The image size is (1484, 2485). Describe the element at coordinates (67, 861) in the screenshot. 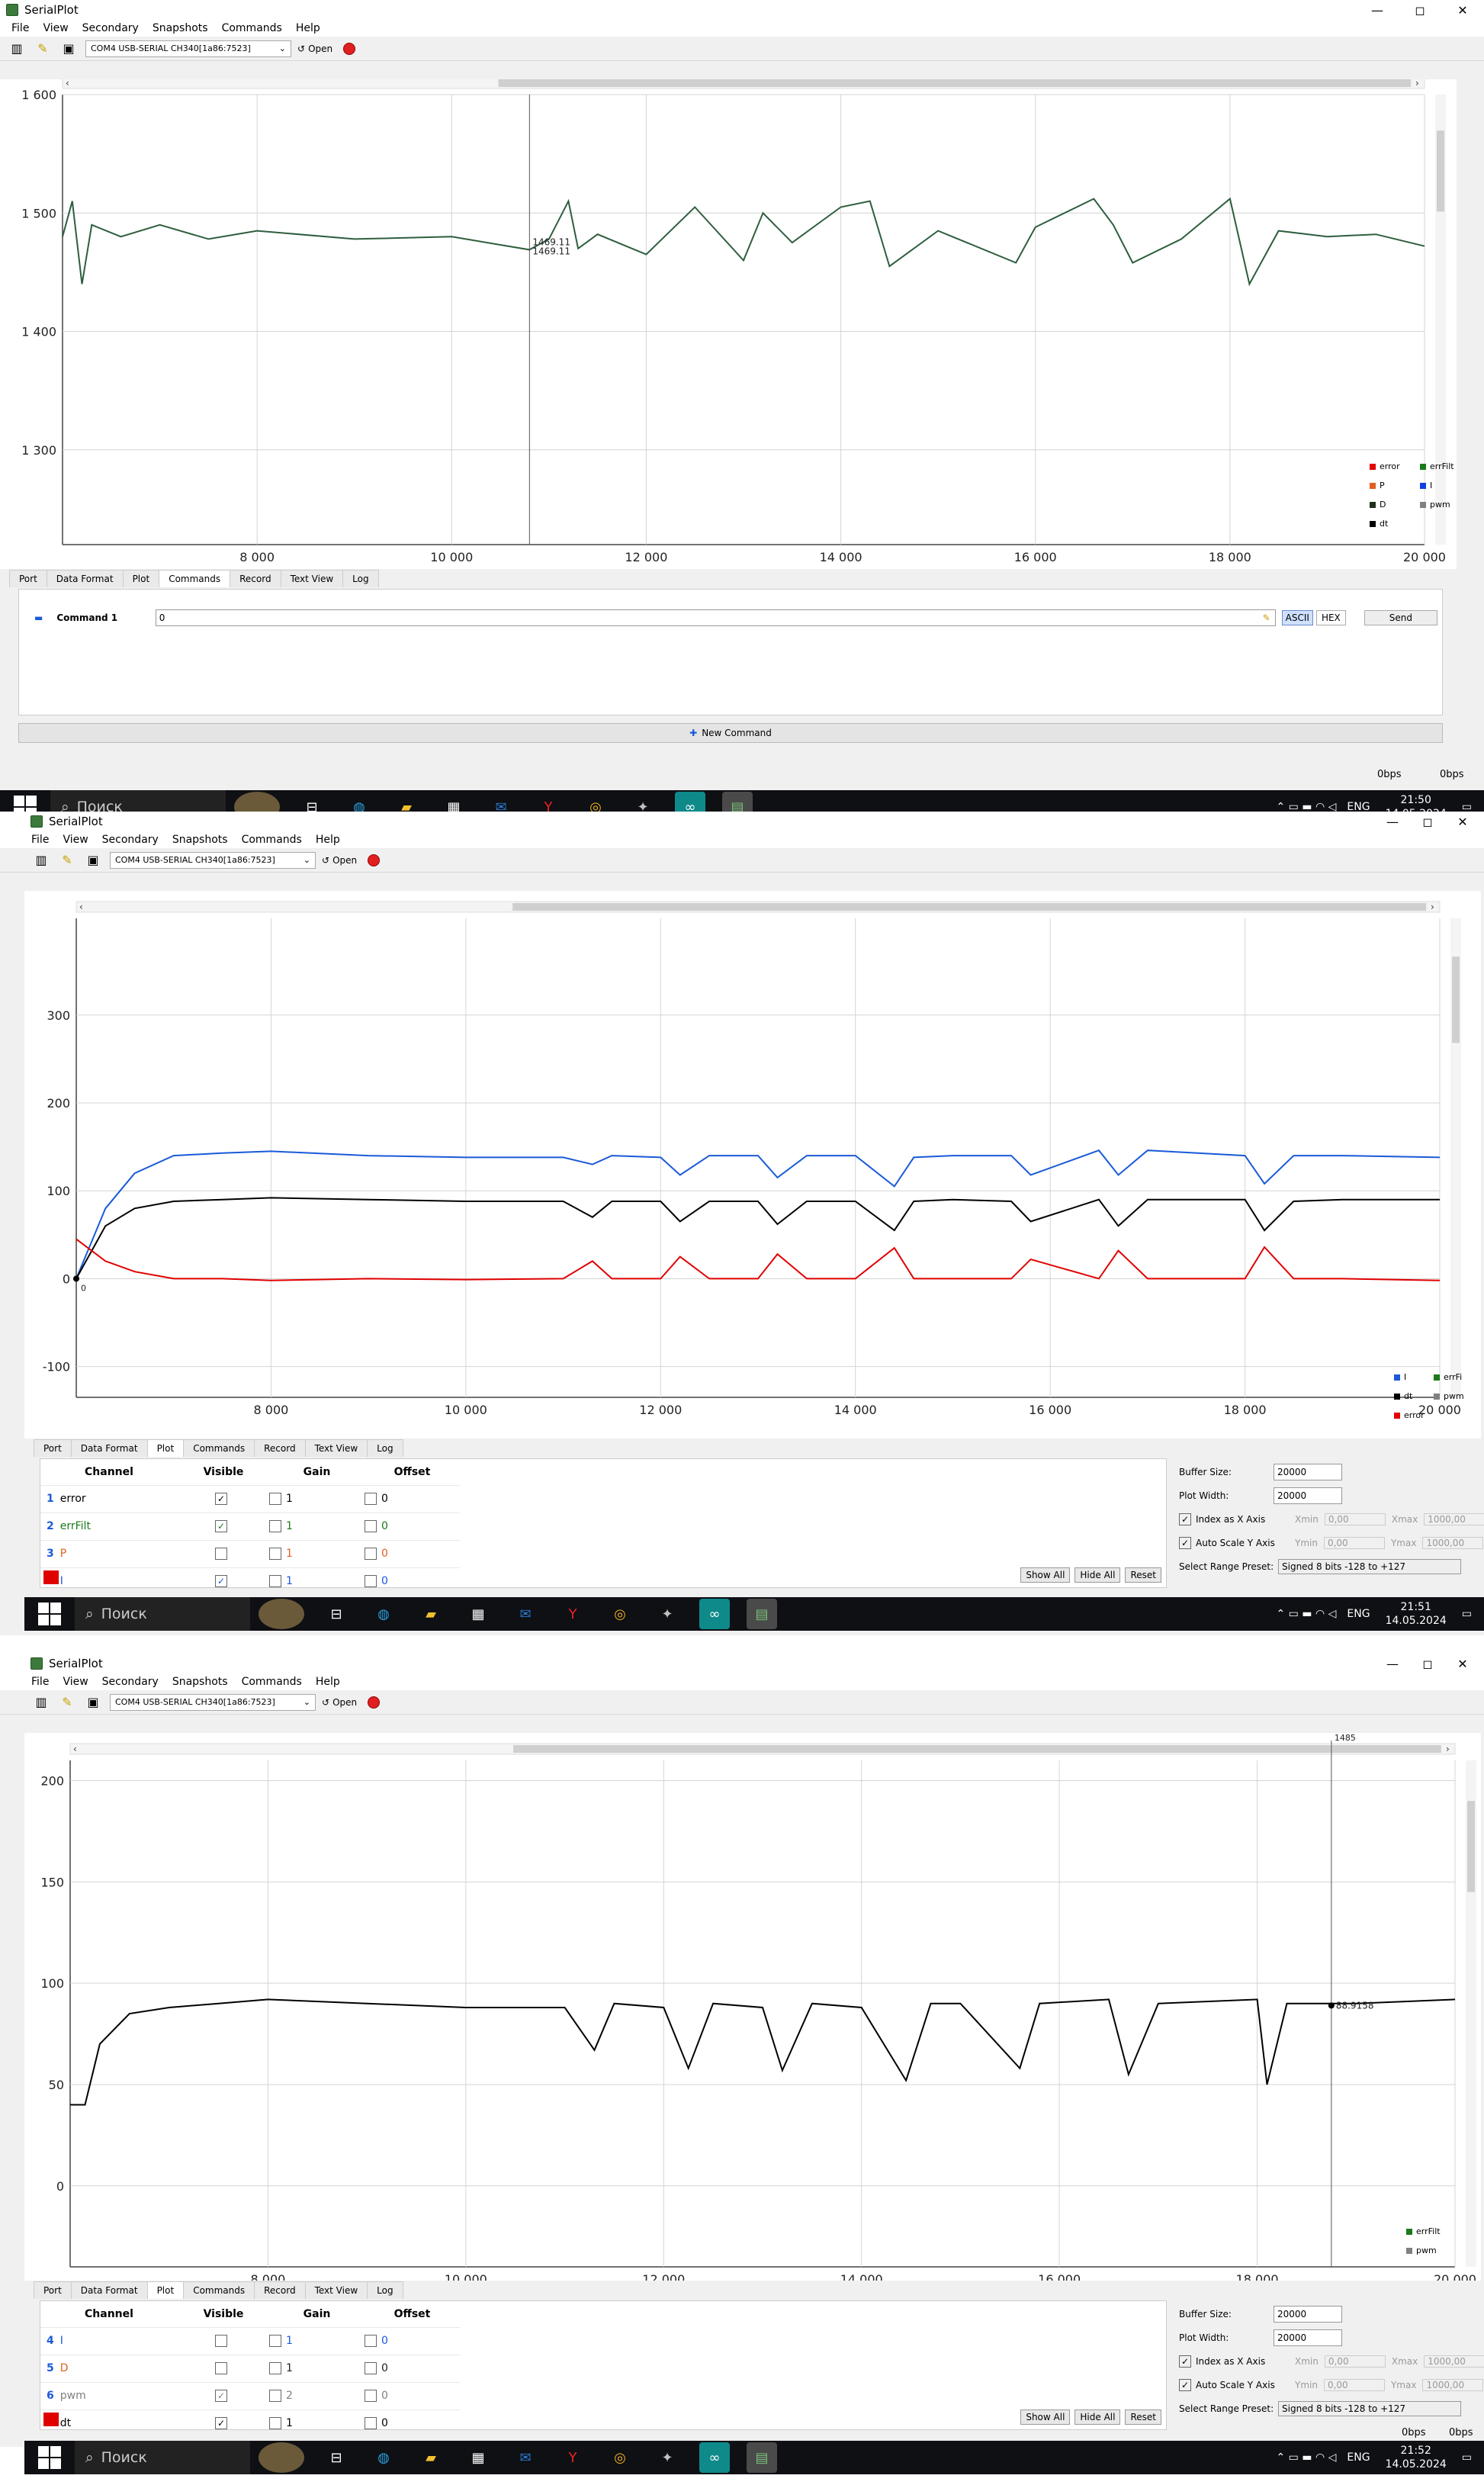

I see `clear-icon: ✎` at that location.